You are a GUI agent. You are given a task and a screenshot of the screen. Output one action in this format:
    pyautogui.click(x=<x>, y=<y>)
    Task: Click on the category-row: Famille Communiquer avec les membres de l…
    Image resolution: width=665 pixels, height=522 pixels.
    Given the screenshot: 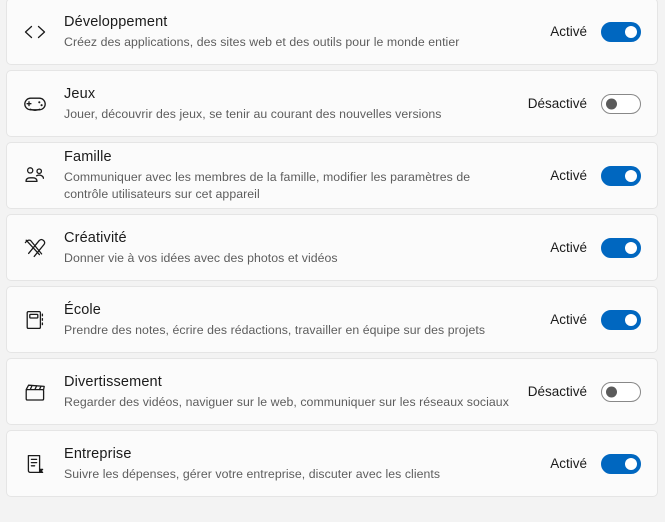 What is the action you would take?
    pyautogui.click(x=332, y=175)
    